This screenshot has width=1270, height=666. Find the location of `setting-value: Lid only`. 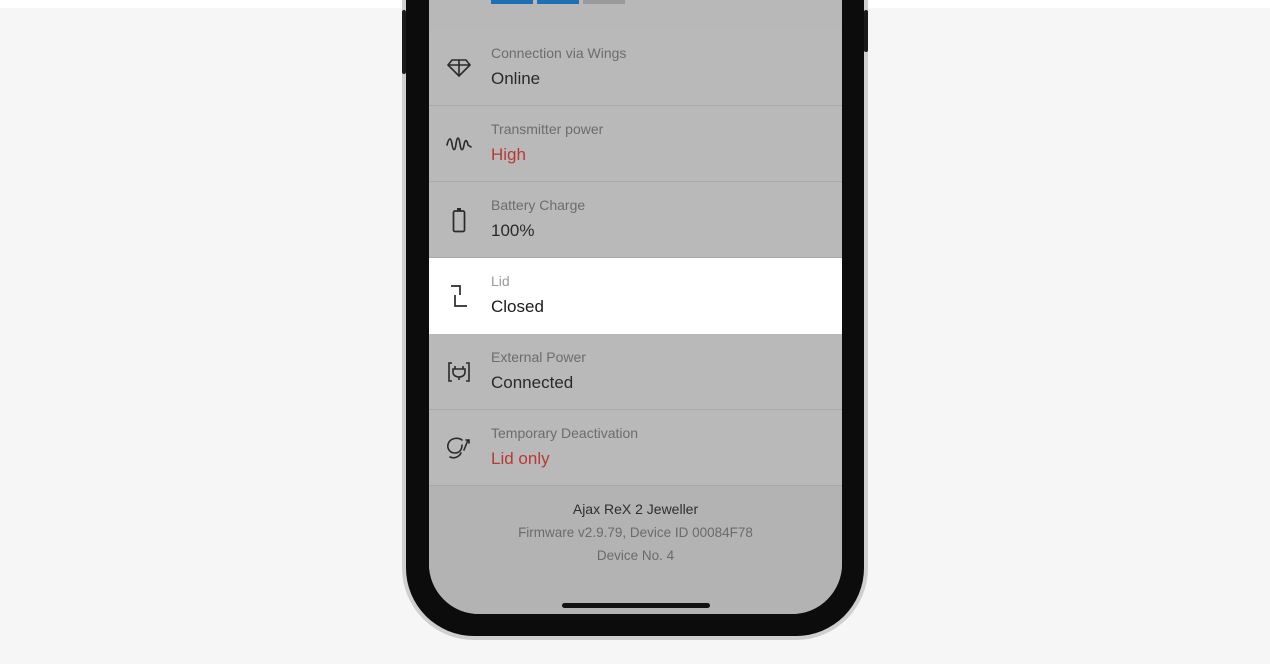

setting-value: Lid only is located at coordinates (520, 458).